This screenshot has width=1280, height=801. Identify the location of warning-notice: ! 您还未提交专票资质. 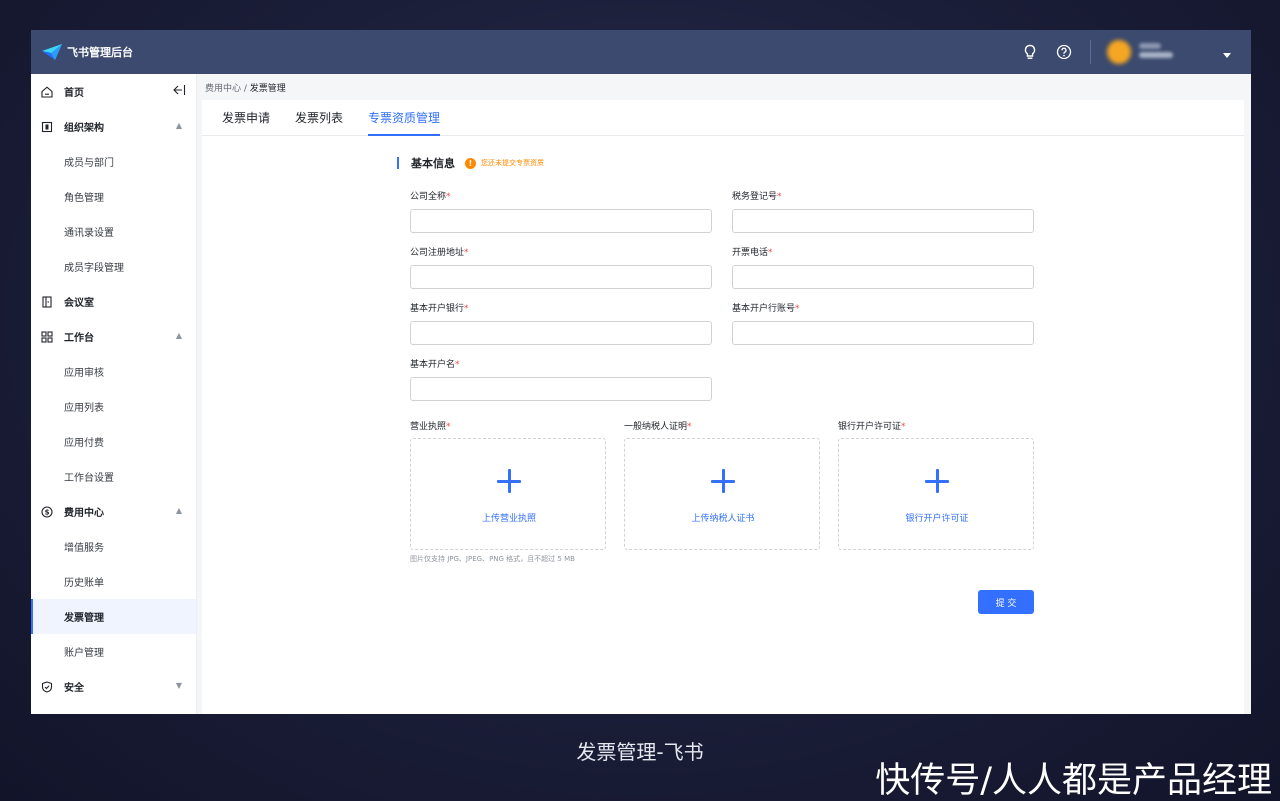
(504, 163).